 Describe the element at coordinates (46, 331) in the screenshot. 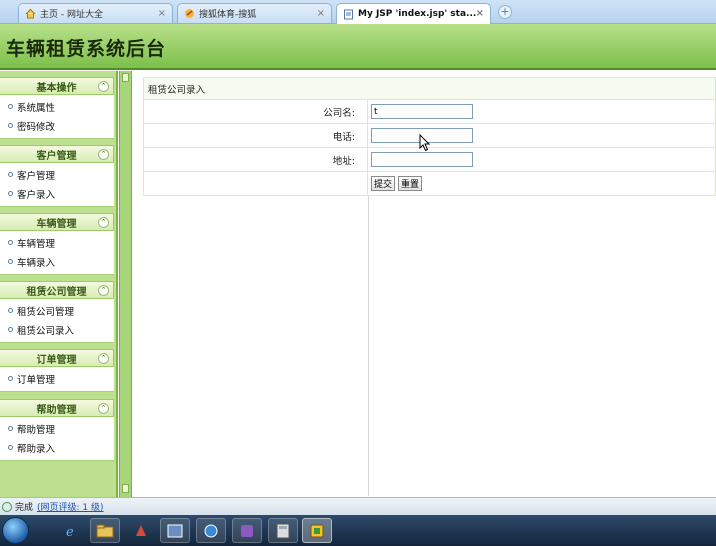

I see `sidebar-item-label: 租赁公司录入` at that location.